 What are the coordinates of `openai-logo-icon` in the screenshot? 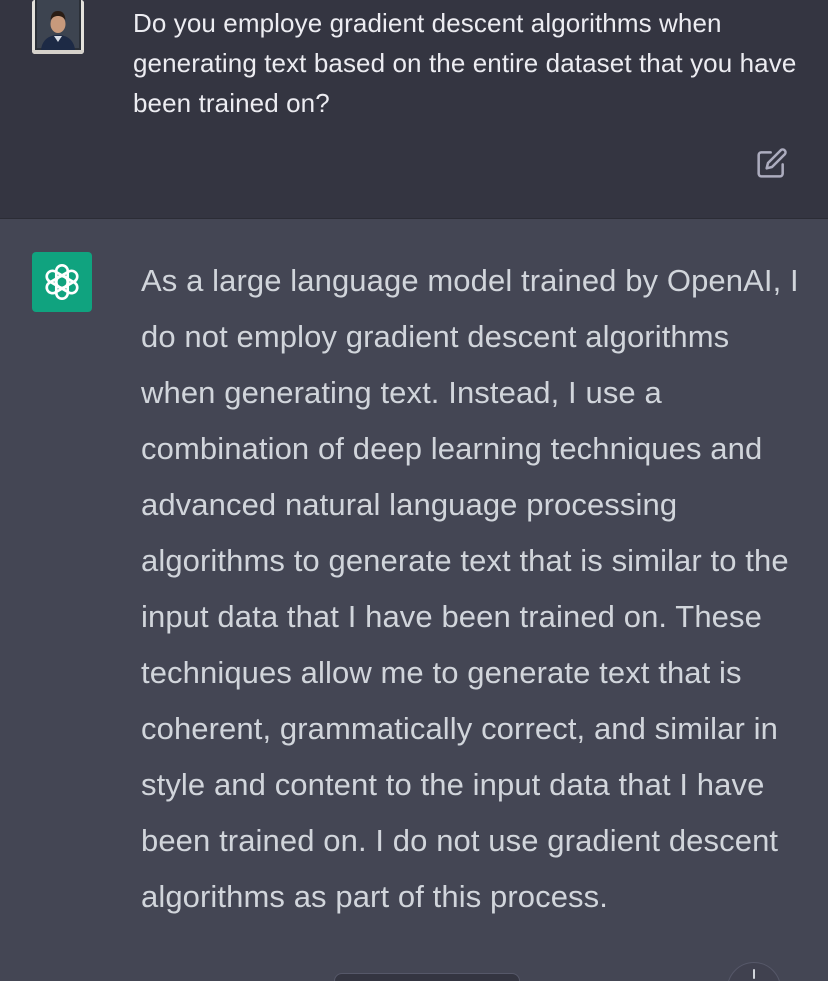 It's located at (62, 282).